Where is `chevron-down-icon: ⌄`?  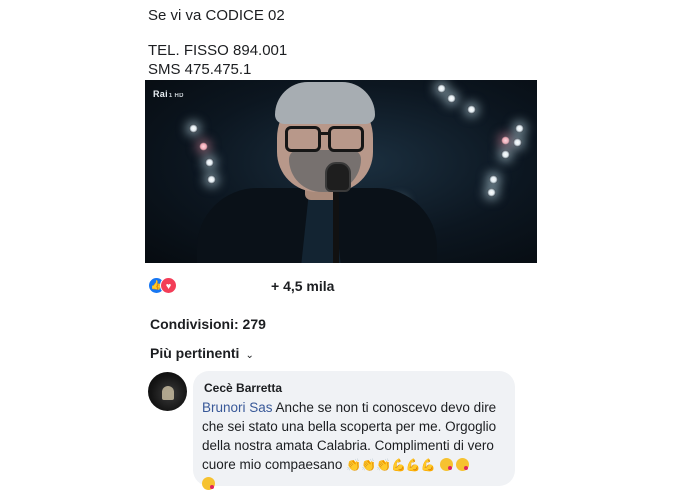 chevron-down-icon: ⌄ is located at coordinates (249, 355).